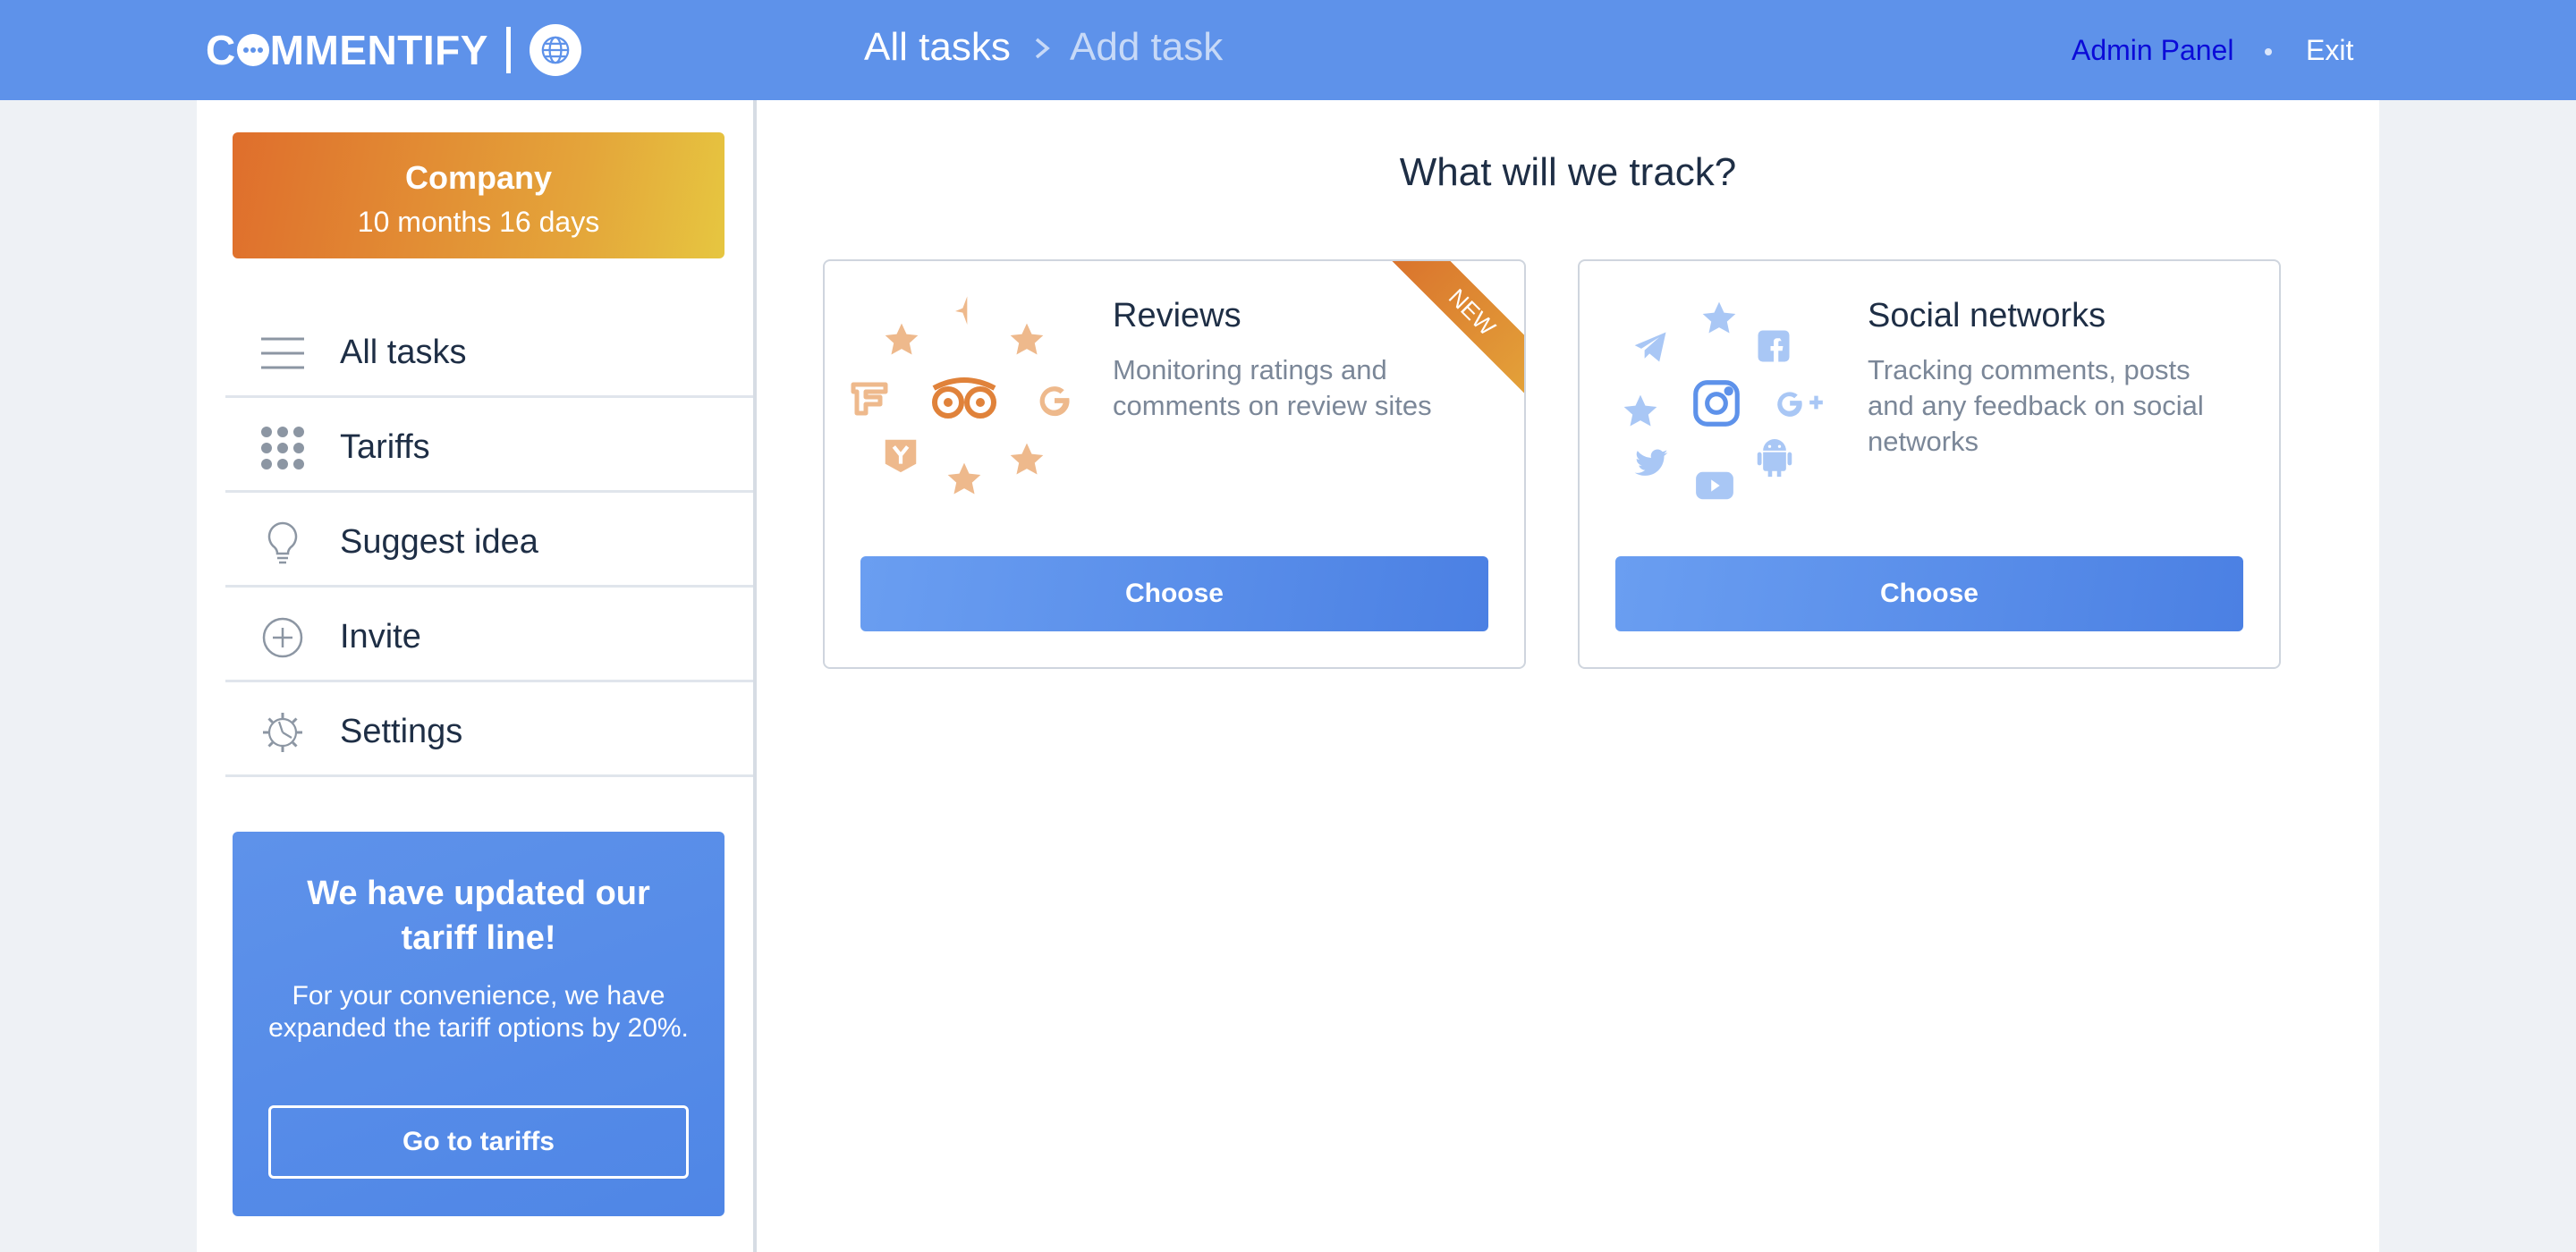 This screenshot has width=2576, height=1252. What do you see at coordinates (489, 445) in the screenshot?
I see `sidebar-item-tariffs: Tariffs` at bounding box center [489, 445].